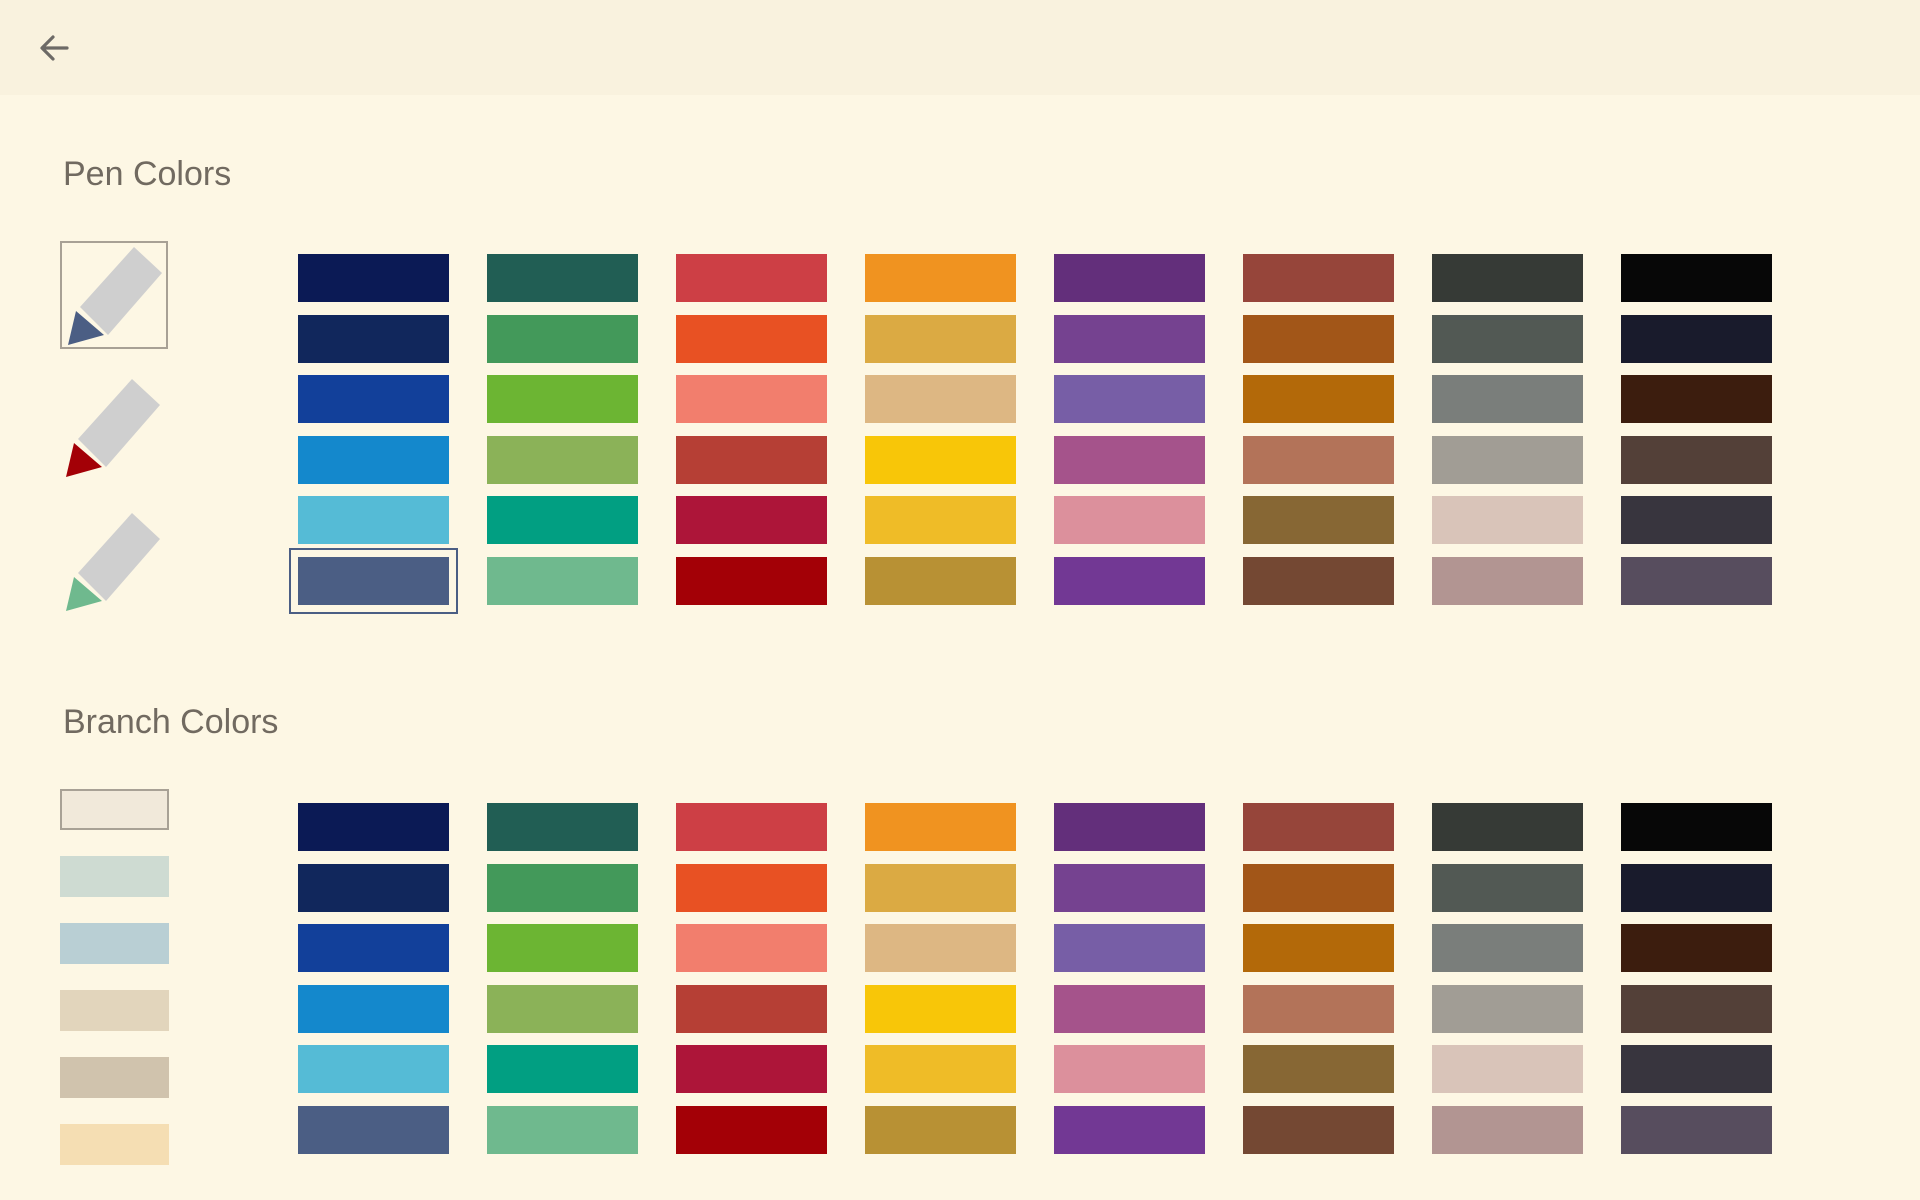 The height and width of the screenshot is (1200, 1920). What do you see at coordinates (1129, 1130) in the screenshot?
I see `branch-color-swatch-r6c5` at bounding box center [1129, 1130].